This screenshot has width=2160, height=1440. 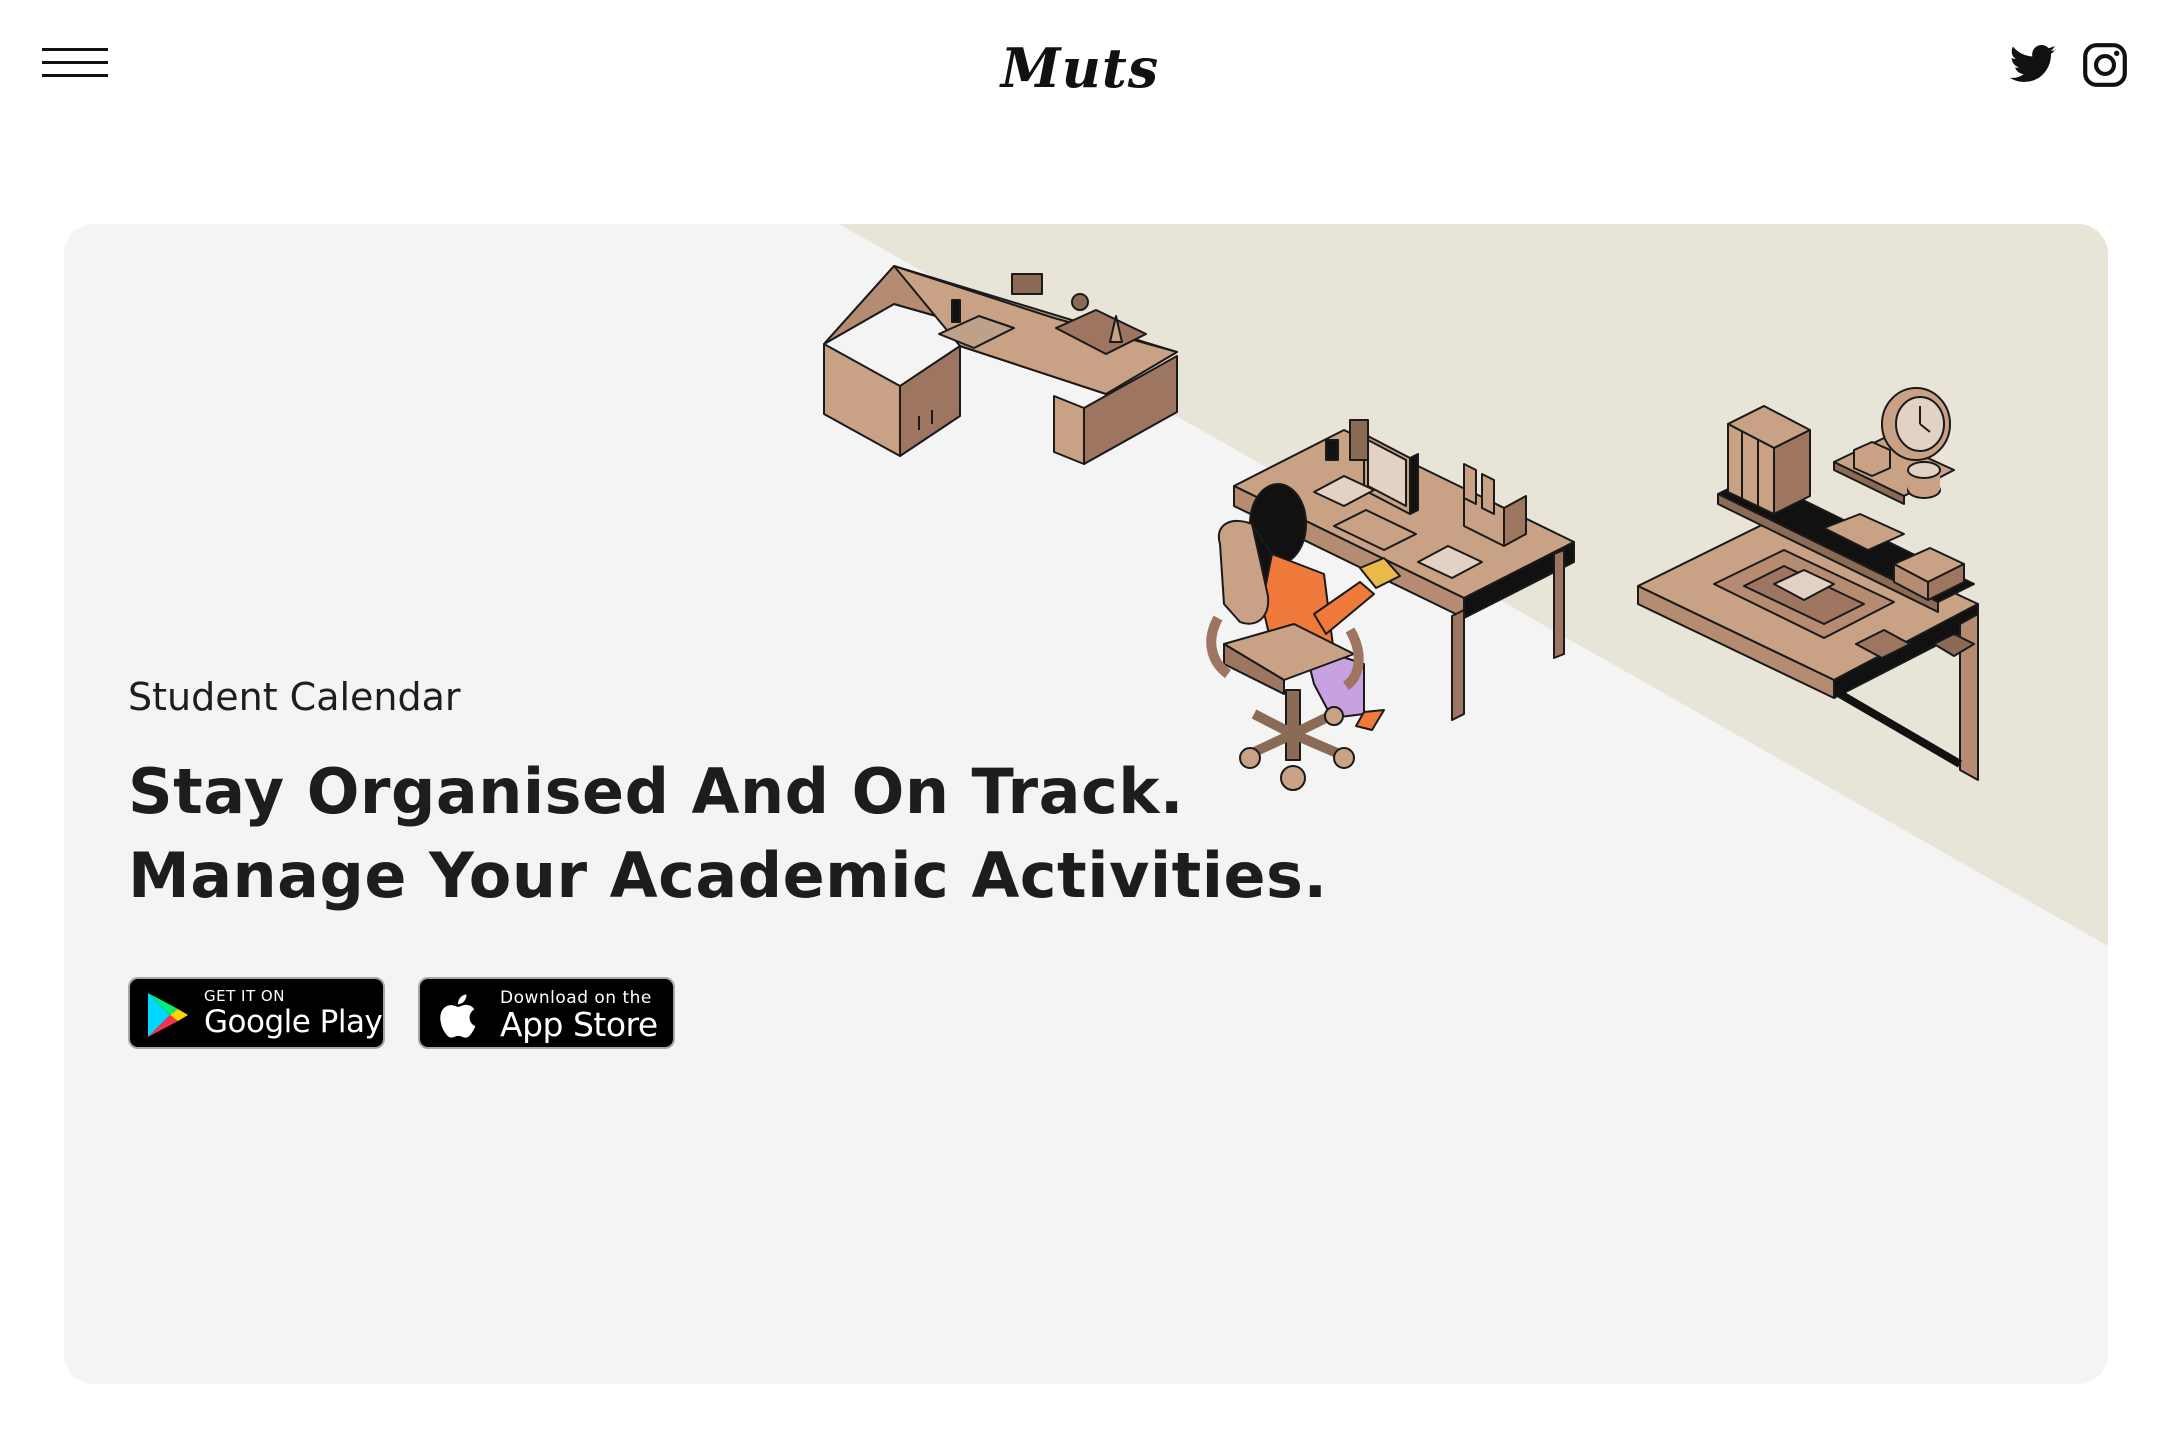 I want to click on google-play-big-text: Google Play, so click(x=293, y=1022).